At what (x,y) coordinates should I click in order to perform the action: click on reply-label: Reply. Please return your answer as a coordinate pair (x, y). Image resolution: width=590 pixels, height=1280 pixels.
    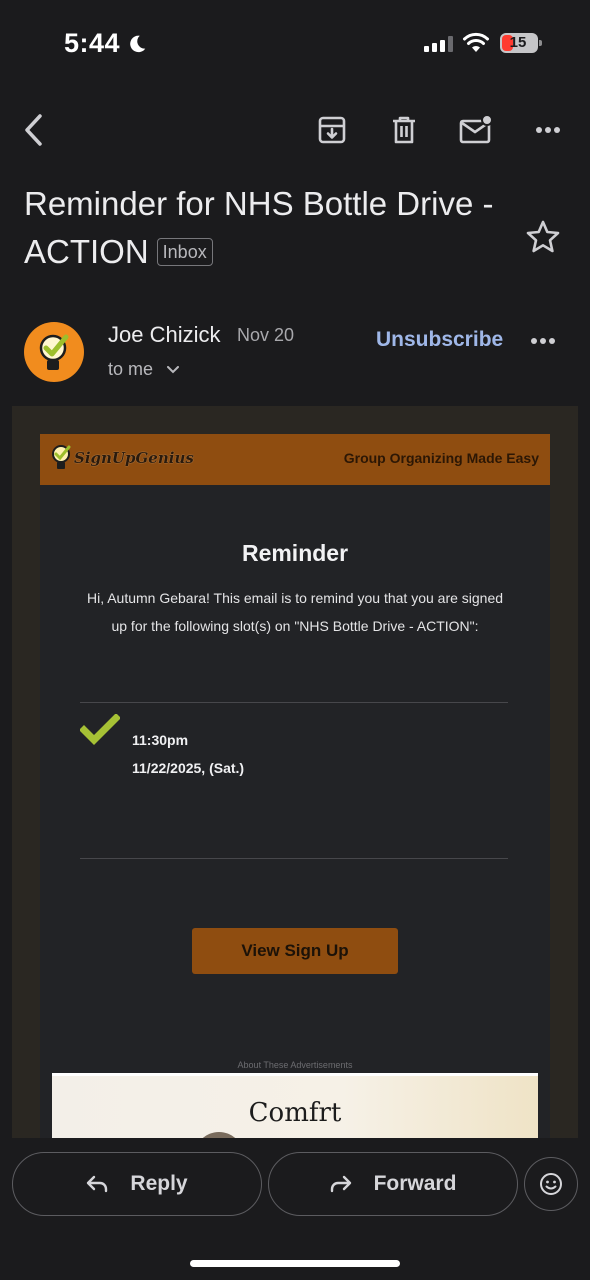
    Looking at the image, I should click on (159, 1183).